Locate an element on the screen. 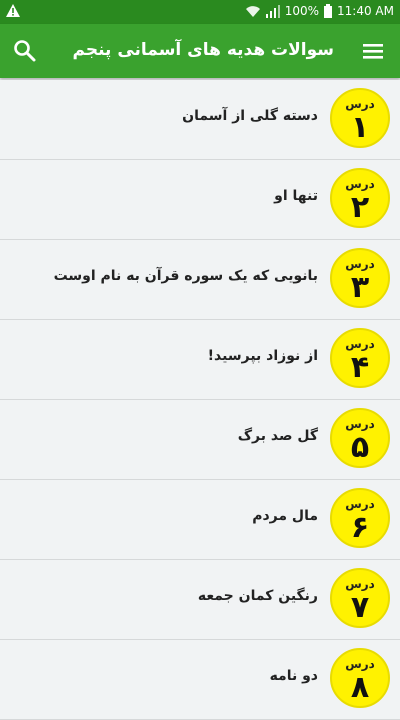  lesson-number: ۷ is located at coordinates (360, 607).